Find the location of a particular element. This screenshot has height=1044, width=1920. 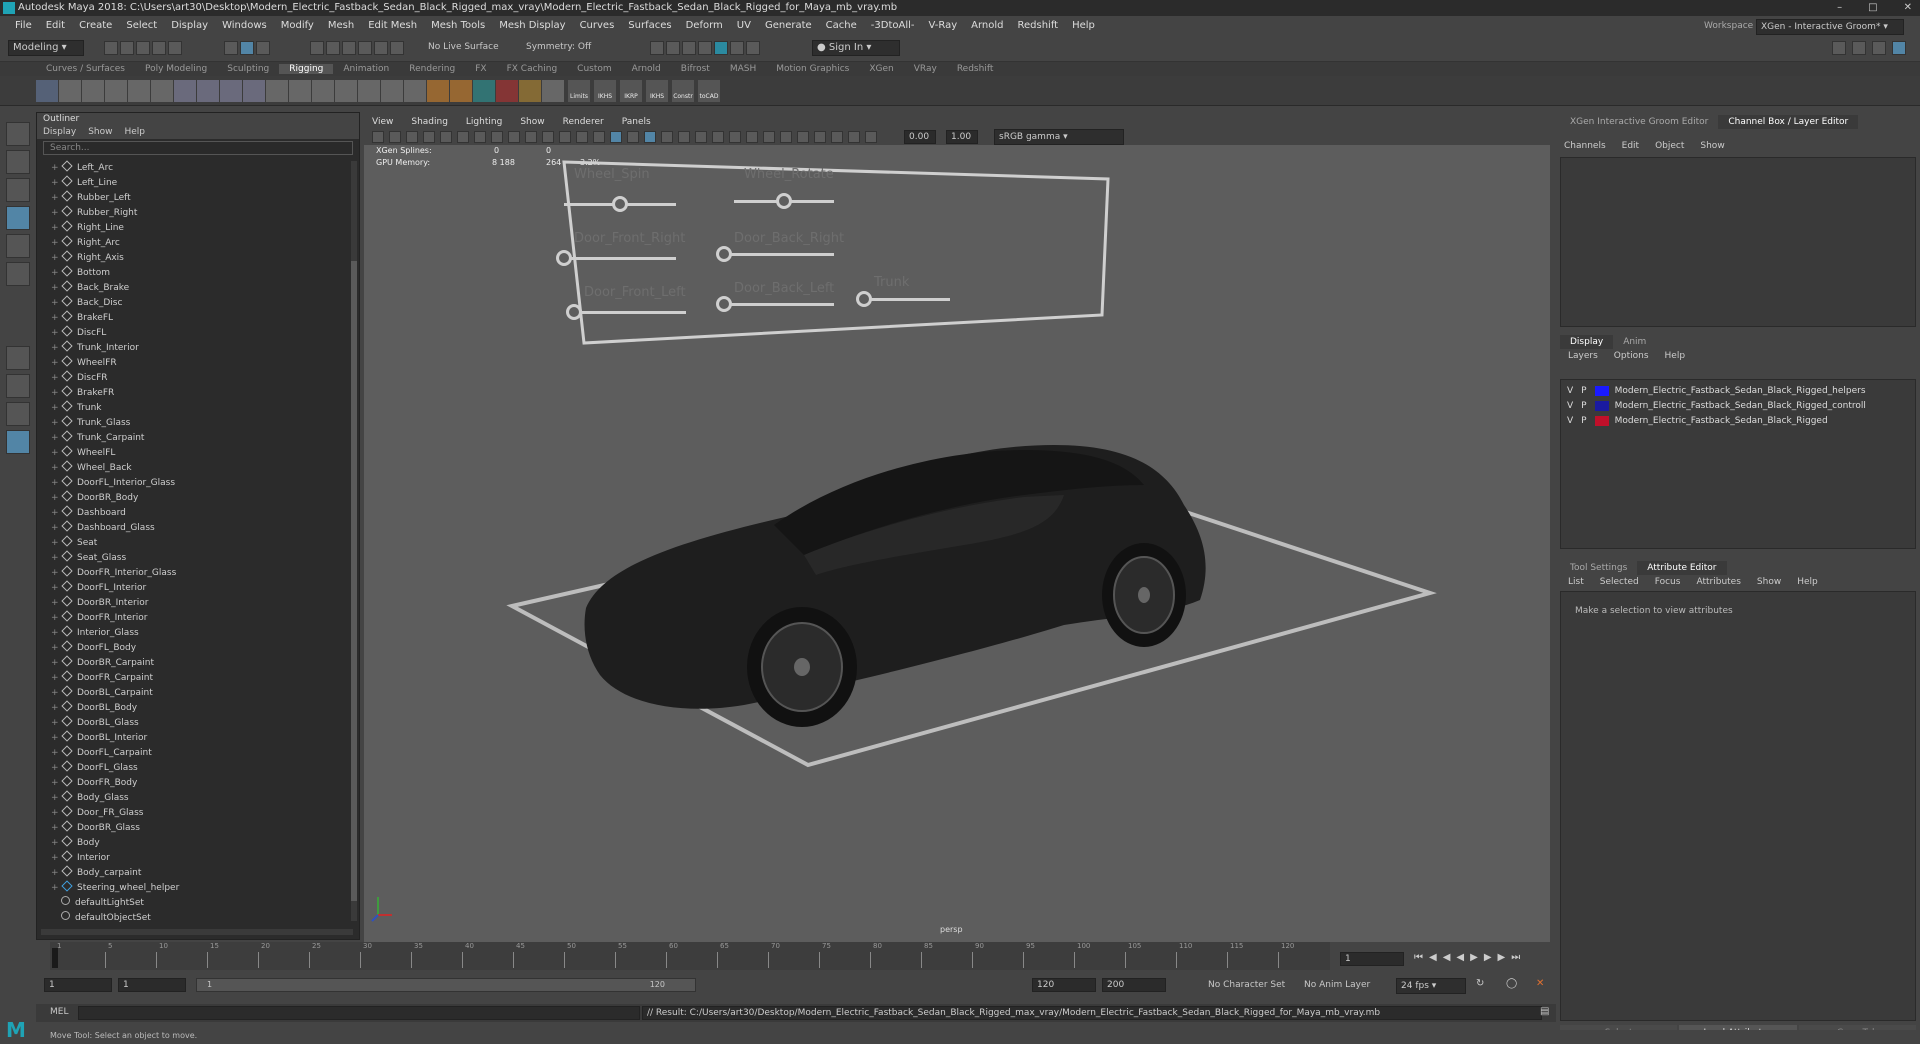

wrap-icon is located at coordinates (323, 91).